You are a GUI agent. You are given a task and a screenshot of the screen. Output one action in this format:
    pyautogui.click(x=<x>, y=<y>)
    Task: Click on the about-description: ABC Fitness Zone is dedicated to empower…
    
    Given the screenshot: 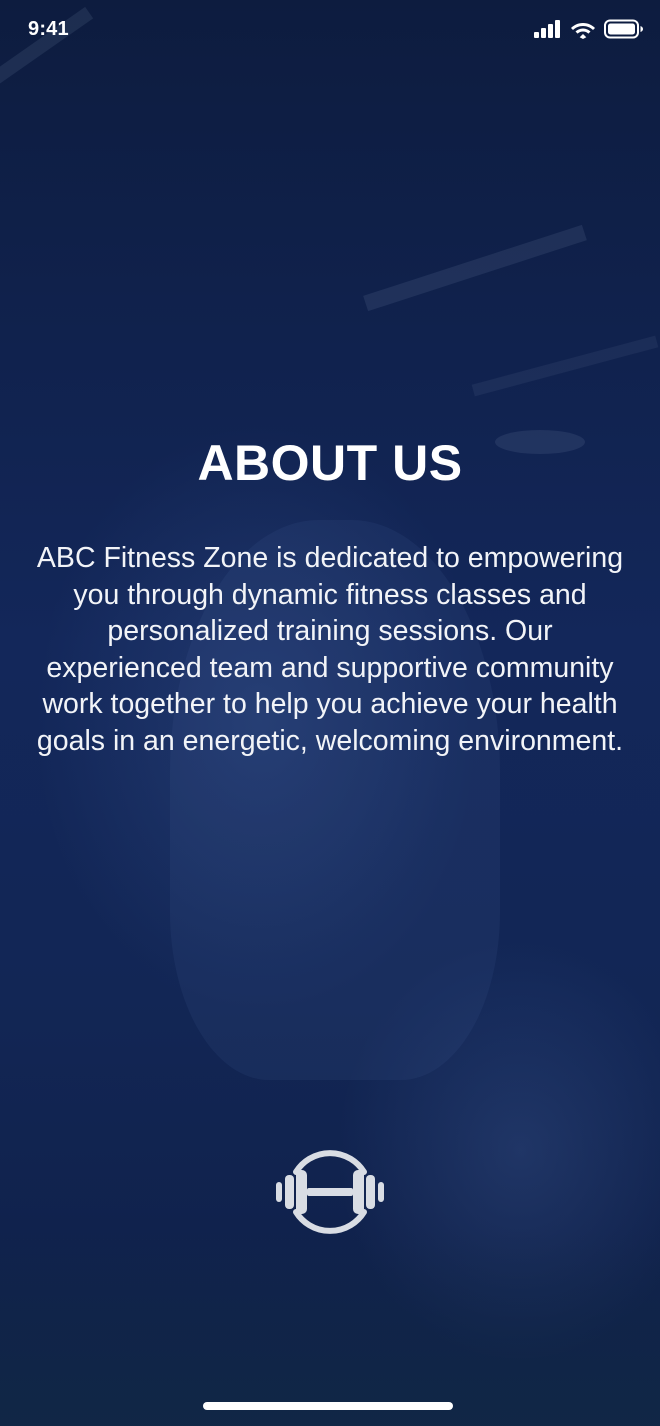 What is the action you would take?
    pyautogui.click(x=330, y=649)
    